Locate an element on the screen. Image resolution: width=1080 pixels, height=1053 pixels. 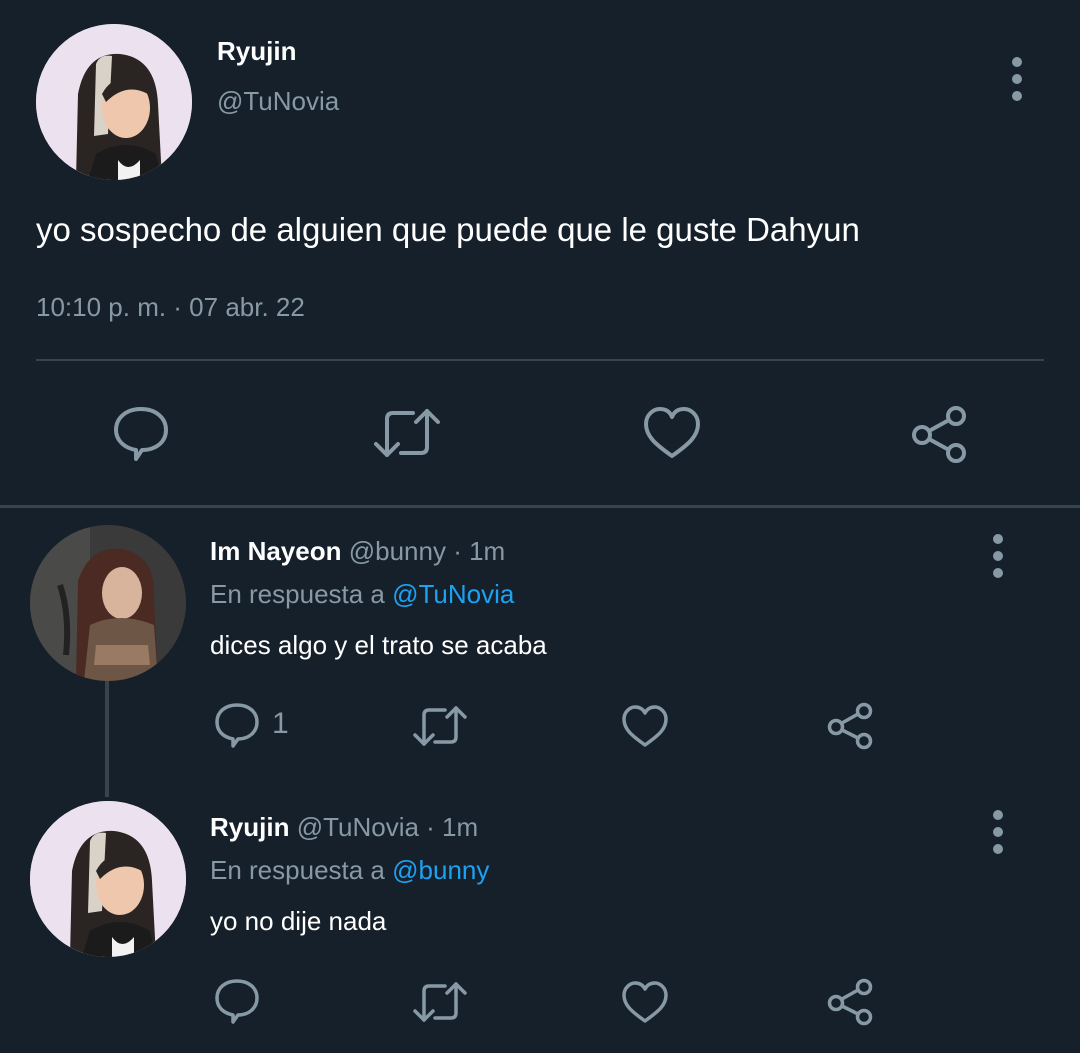
tweet-timestamp: 10:10 p. m. · 07 abr. 22 is located at coordinates (170, 307).